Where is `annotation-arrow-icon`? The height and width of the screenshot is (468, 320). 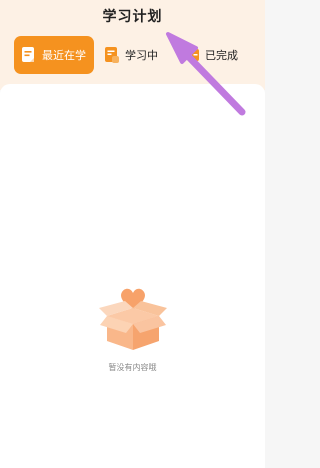
annotation-arrow-icon is located at coordinates (206, 74).